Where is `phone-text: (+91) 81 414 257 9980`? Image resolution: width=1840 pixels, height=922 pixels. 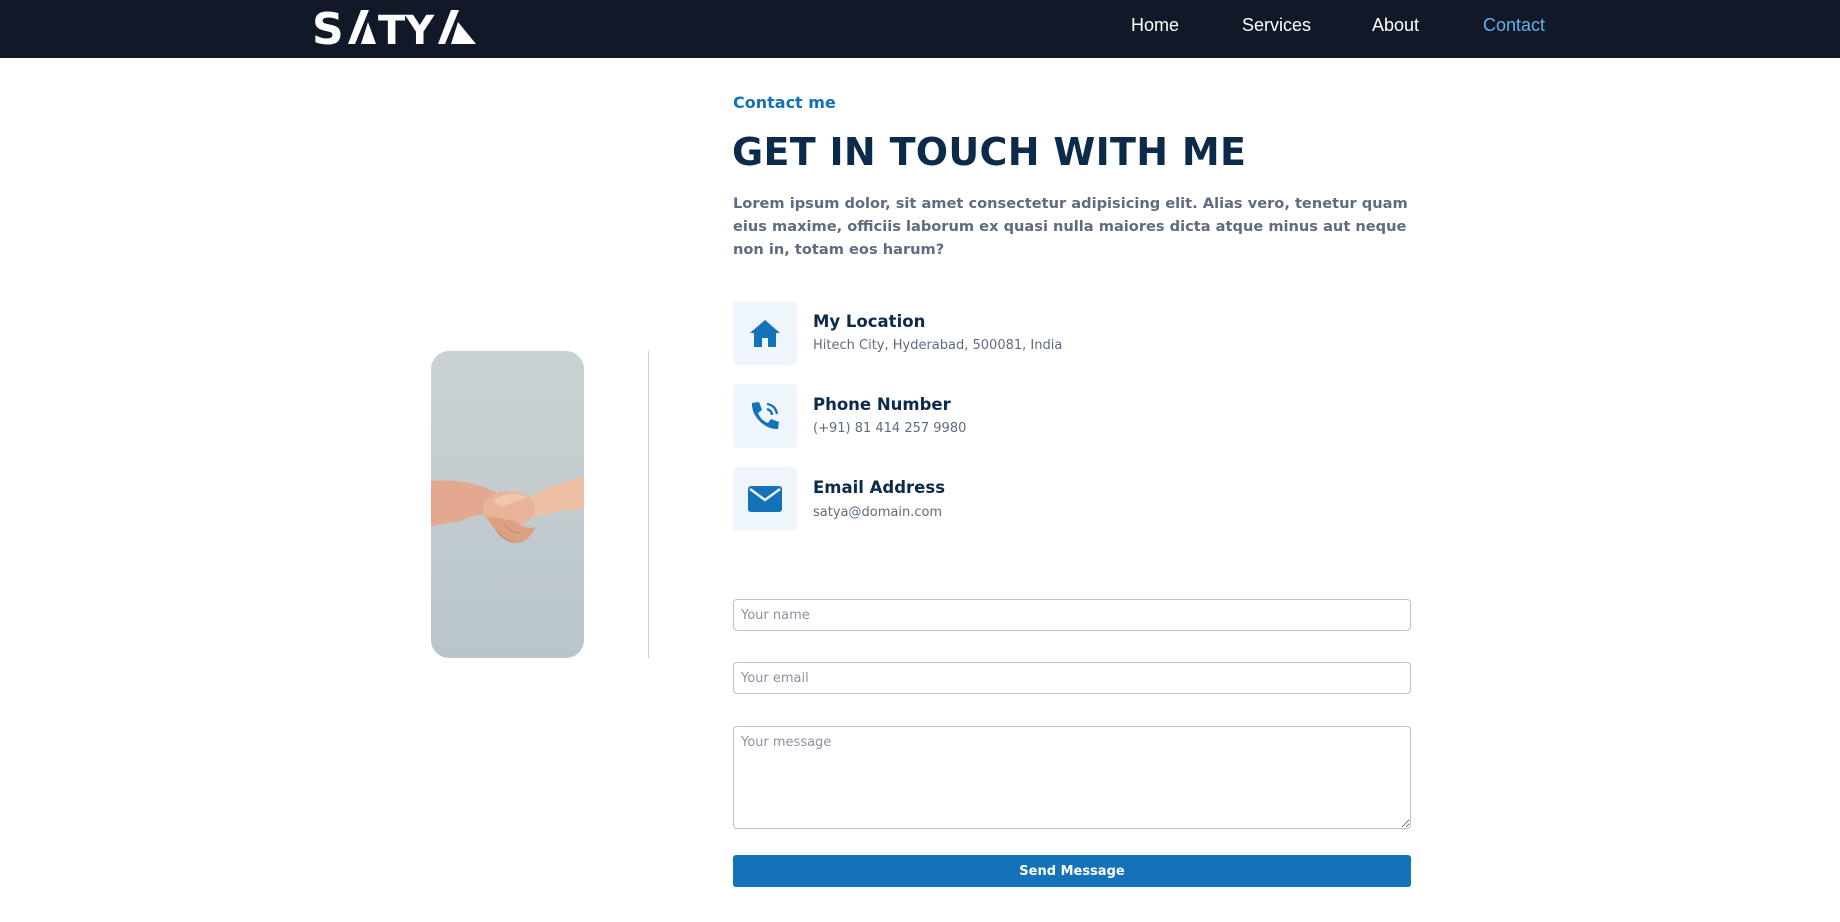
phone-text: (+91) 81 414 257 9980 is located at coordinates (890, 428).